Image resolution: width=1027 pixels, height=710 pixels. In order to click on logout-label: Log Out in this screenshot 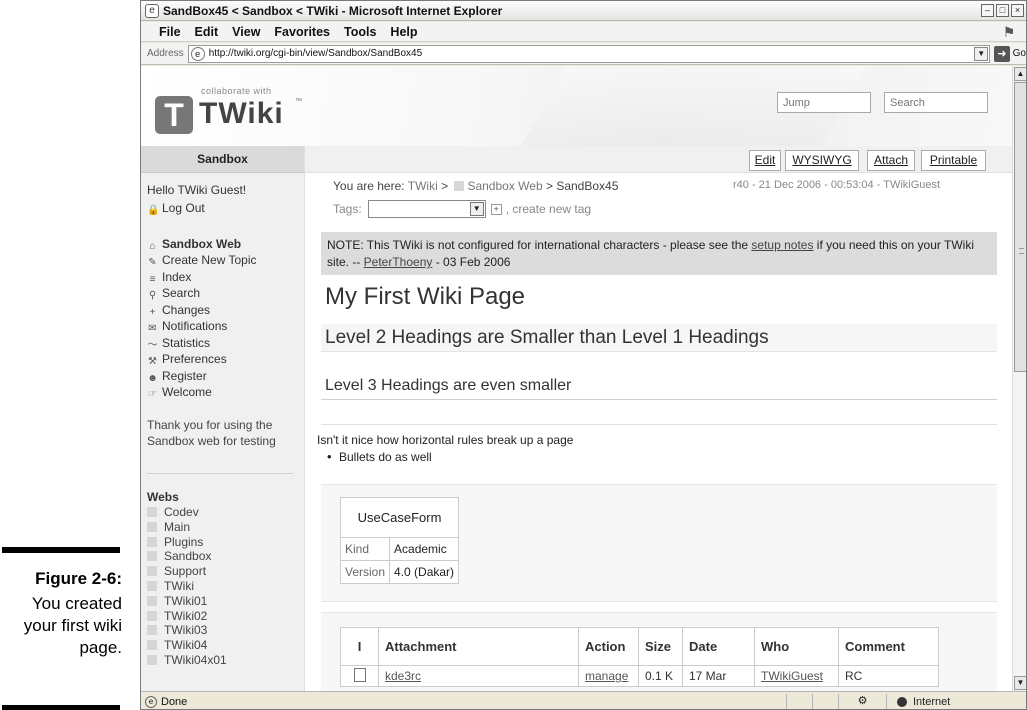, I will do `click(183, 208)`.